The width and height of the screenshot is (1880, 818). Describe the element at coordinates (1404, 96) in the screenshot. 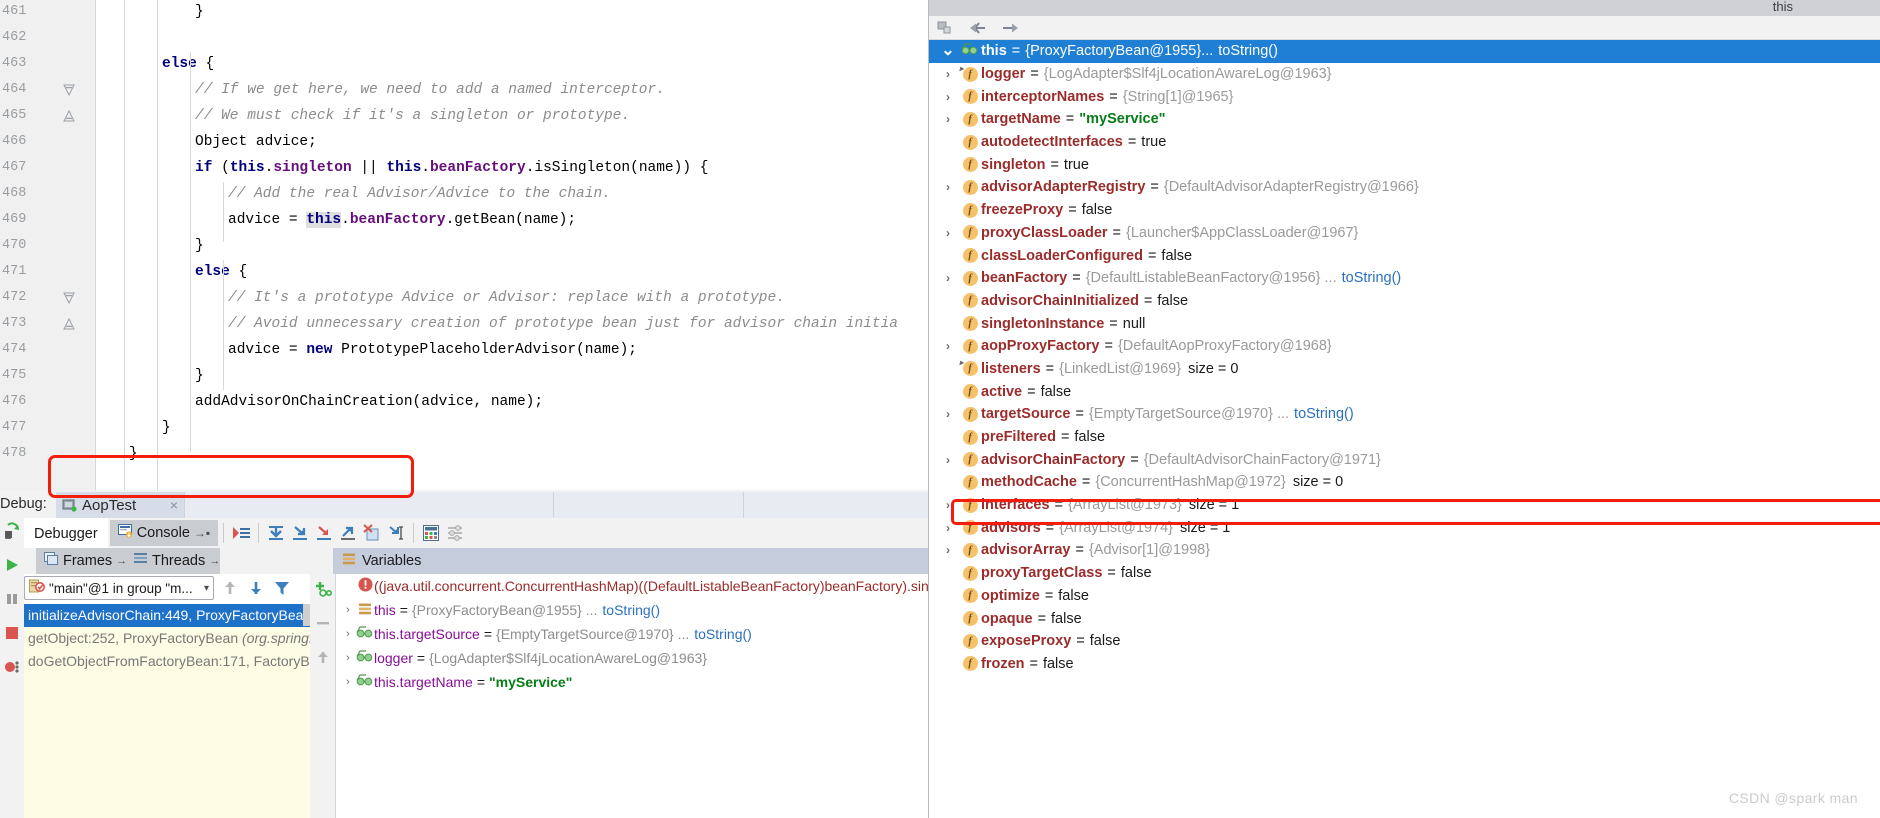

I see `inspect-row: › f interceptorNames = {String[1]@1965}` at that location.